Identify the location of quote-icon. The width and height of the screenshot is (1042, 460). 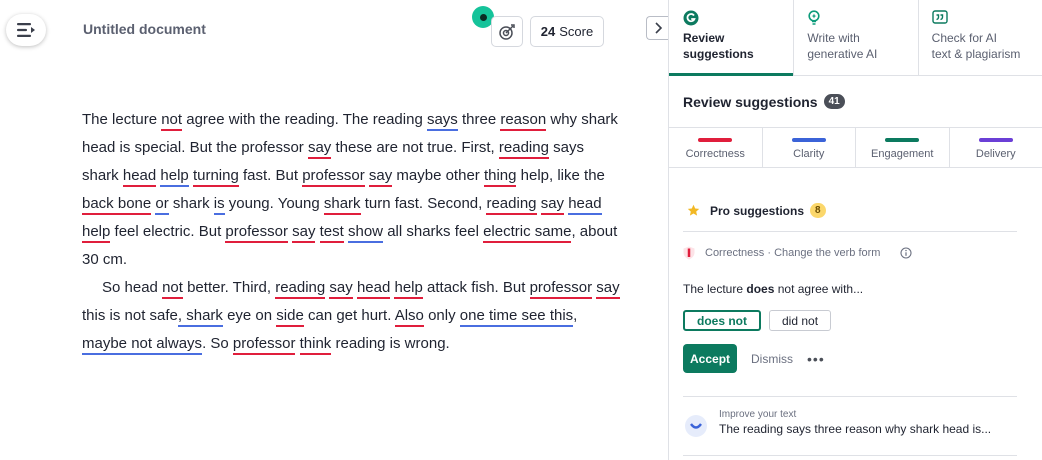
(939, 17).